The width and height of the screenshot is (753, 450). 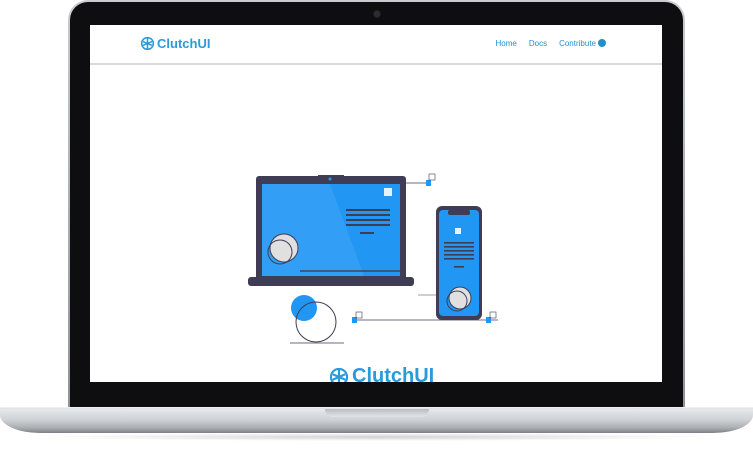 What do you see at coordinates (538, 43) in the screenshot?
I see `nav-docs: Docs` at bounding box center [538, 43].